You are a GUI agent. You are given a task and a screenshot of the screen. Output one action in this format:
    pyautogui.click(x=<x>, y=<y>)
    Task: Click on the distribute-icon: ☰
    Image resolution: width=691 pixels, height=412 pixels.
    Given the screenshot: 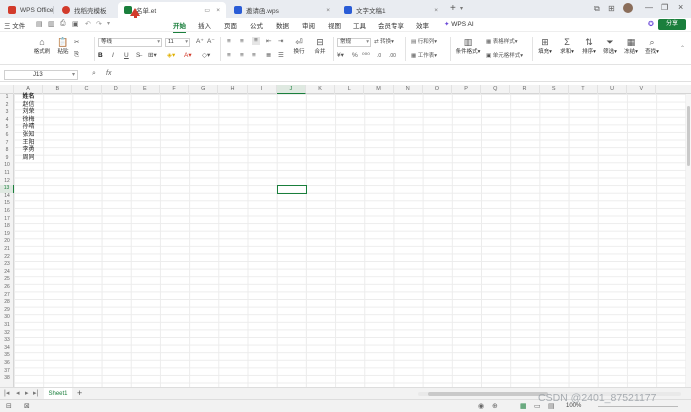 What is the action you would take?
    pyautogui.click(x=281, y=56)
    